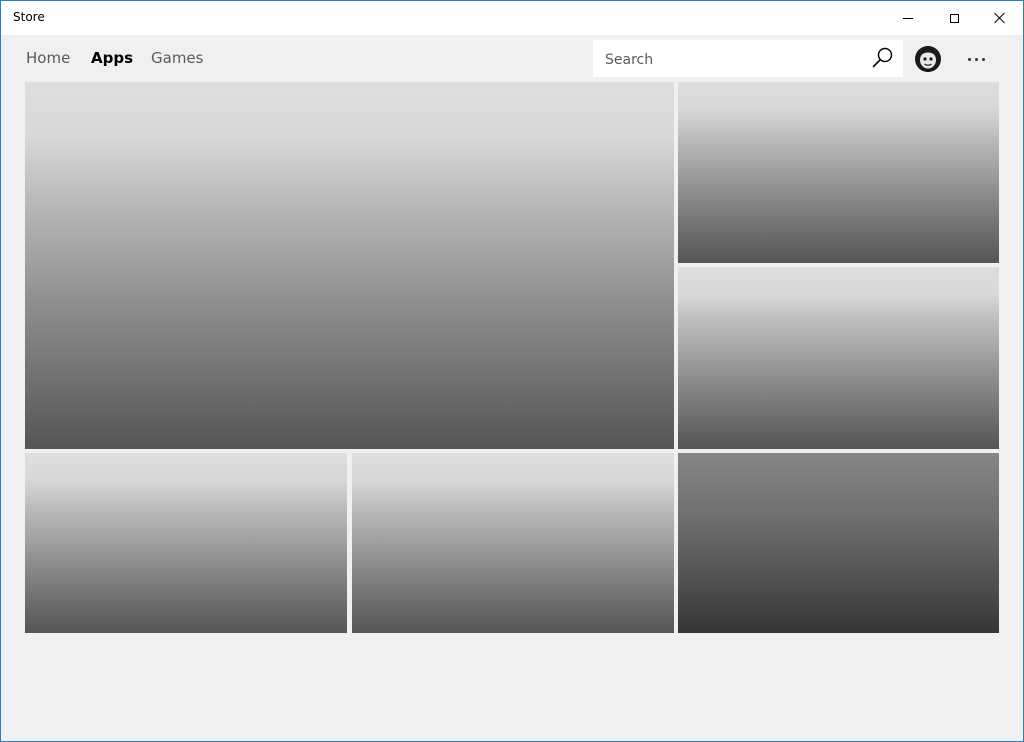 This screenshot has height=742, width=1024. I want to click on search-input, so click(730, 59).